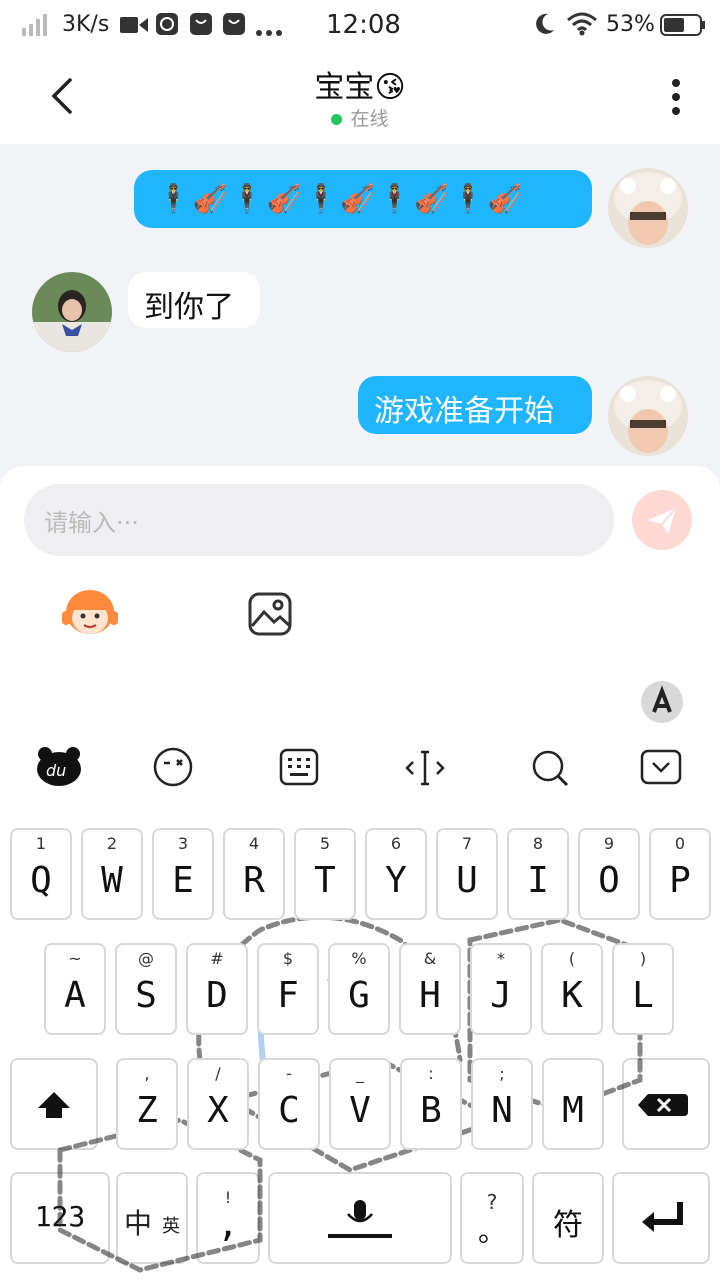 The image size is (720, 1280). I want to click on send-button, so click(662, 520).